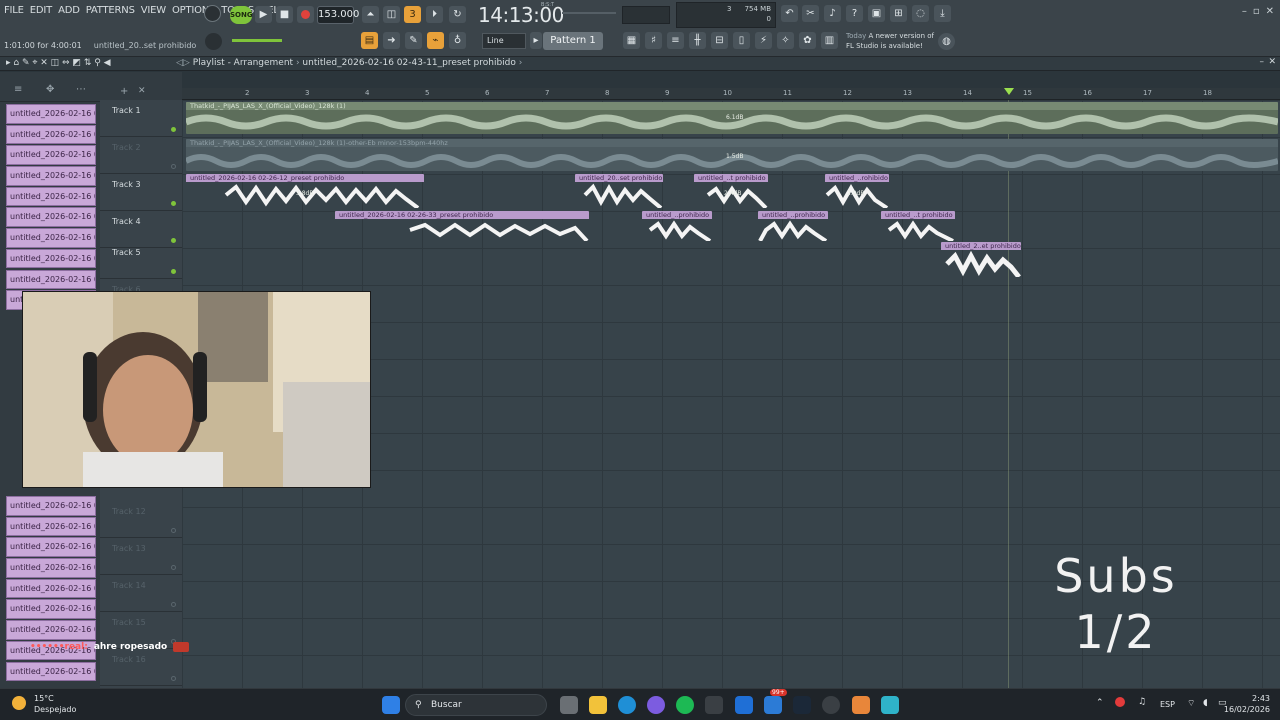 The image size is (1280, 720). What do you see at coordinates (213, 41) in the screenshot?
I see `pitch-knob` at bounding box center [213, 41].